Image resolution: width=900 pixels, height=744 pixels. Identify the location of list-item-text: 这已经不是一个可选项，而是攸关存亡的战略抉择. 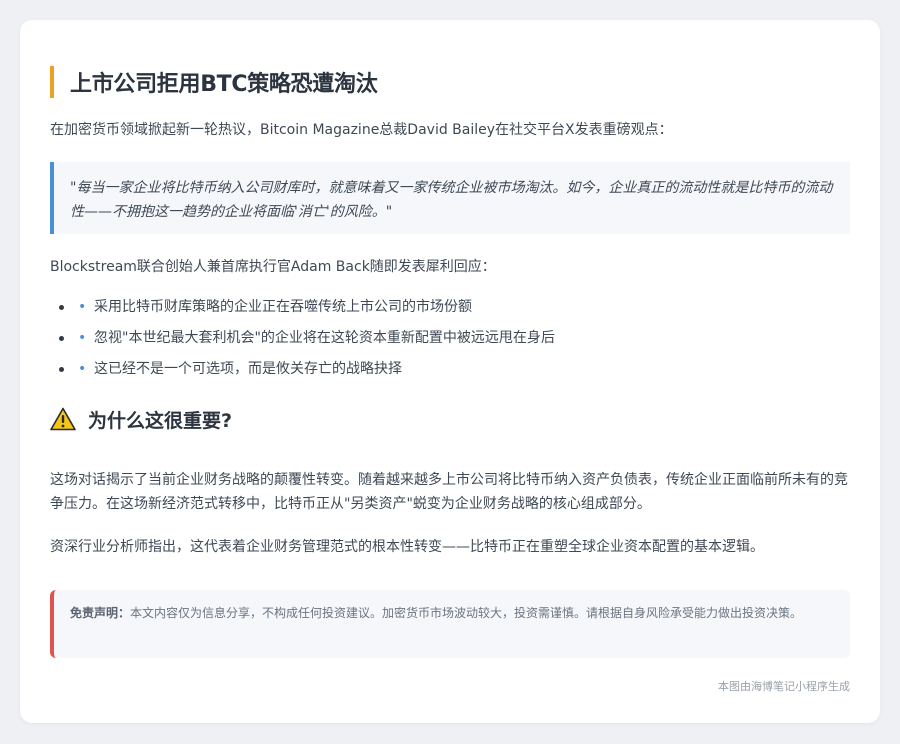
(248, 369).